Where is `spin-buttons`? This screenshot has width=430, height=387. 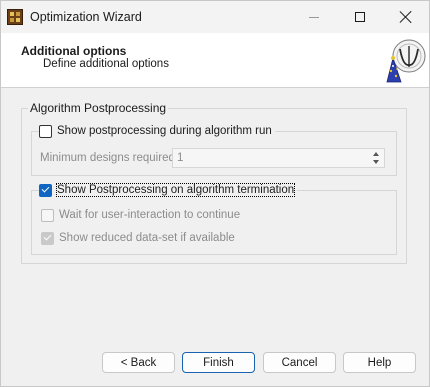
spin-buttons is located at coordinates (377, 158).